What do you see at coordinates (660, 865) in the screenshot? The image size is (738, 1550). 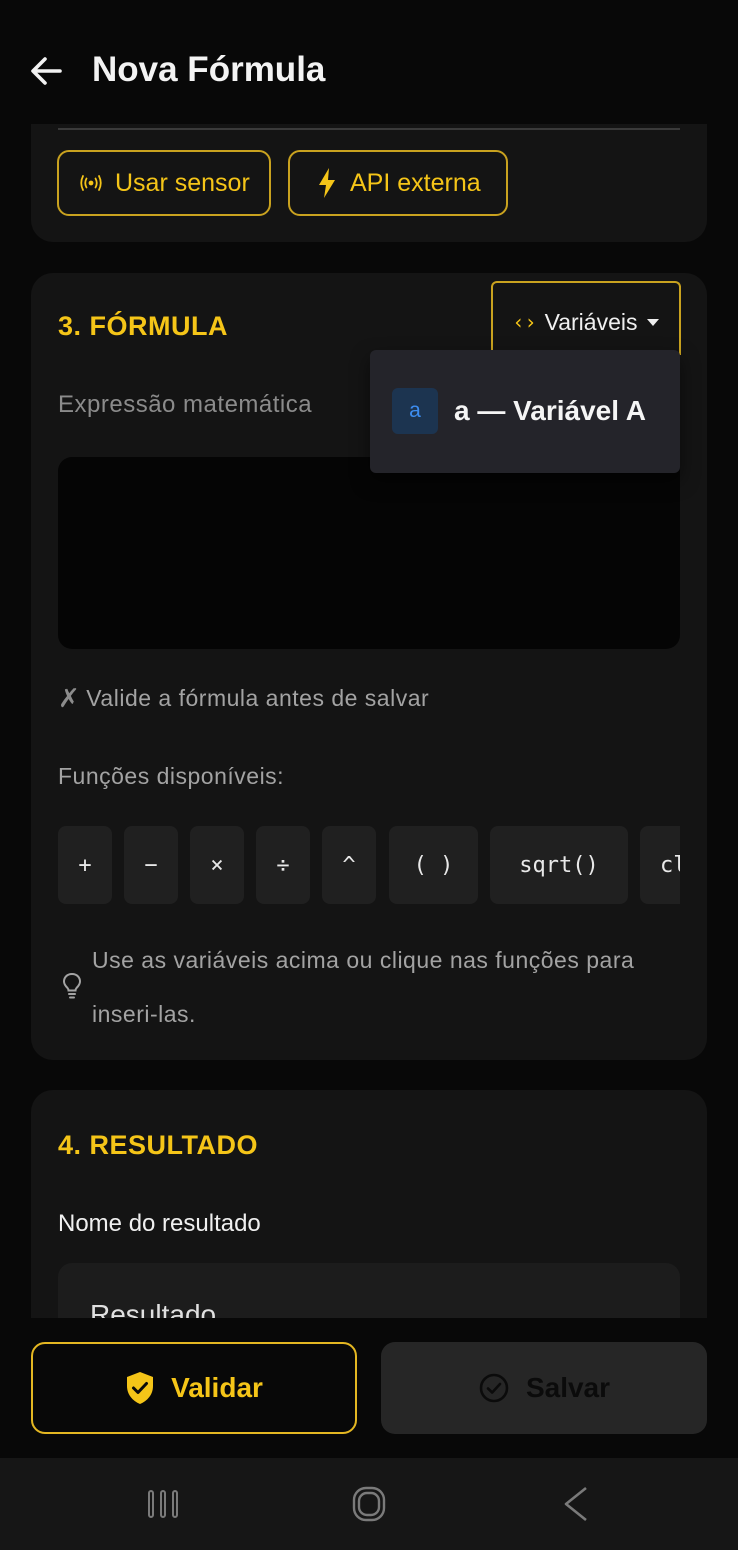 I see `function-chip-truncated: cl` at bounding box center [660, 865].